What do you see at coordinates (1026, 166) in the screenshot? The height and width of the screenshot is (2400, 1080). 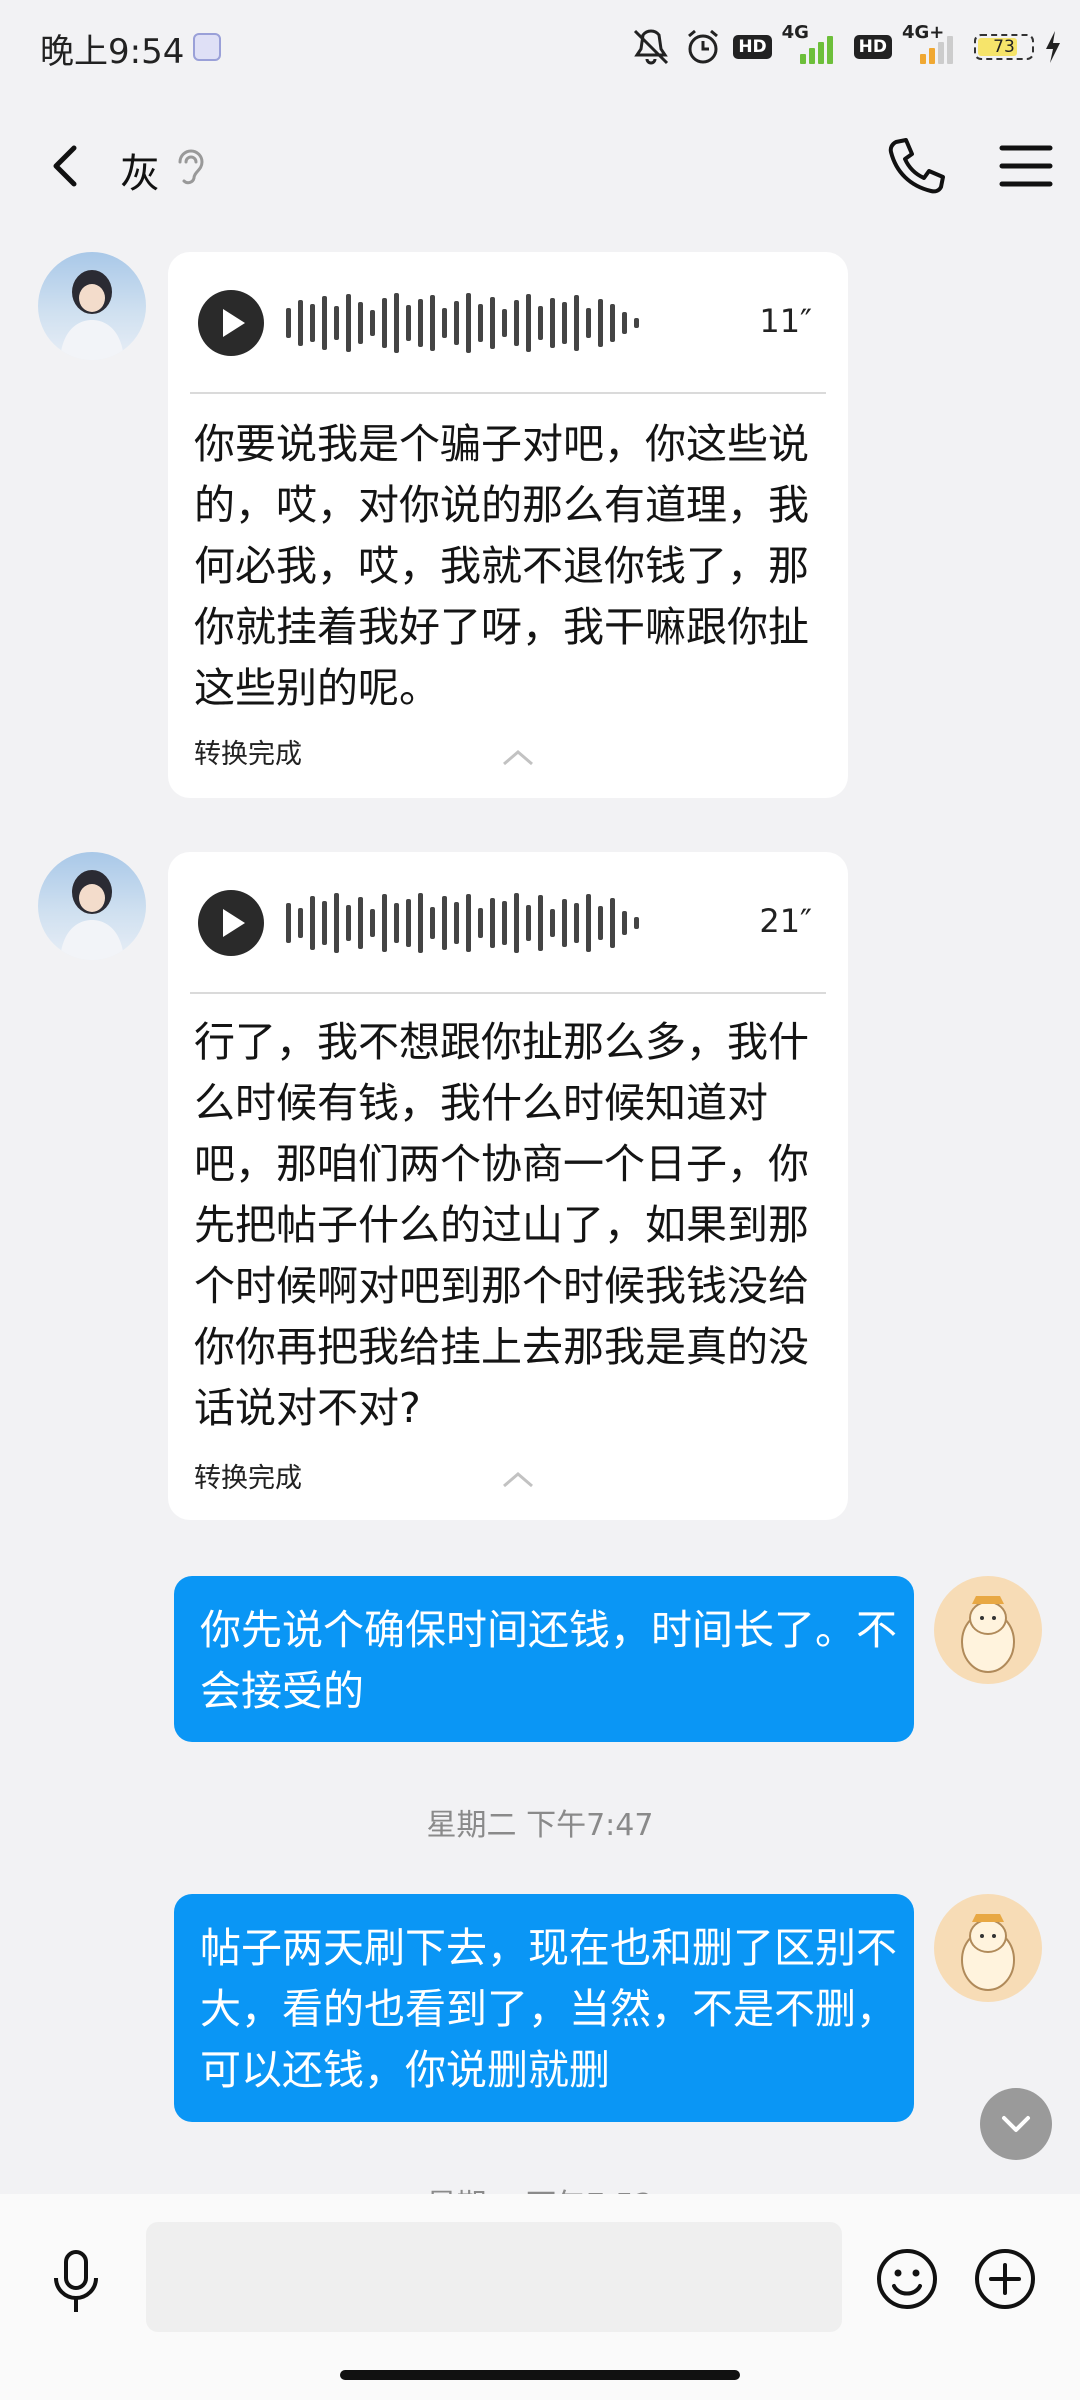 I see `menu-icon` at bounding box center [1026, 166].